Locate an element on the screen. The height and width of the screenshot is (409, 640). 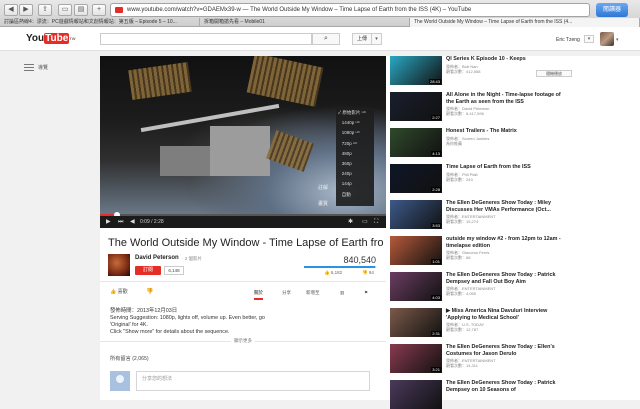
guide-menu-icon is located at coordinates (29, 68).